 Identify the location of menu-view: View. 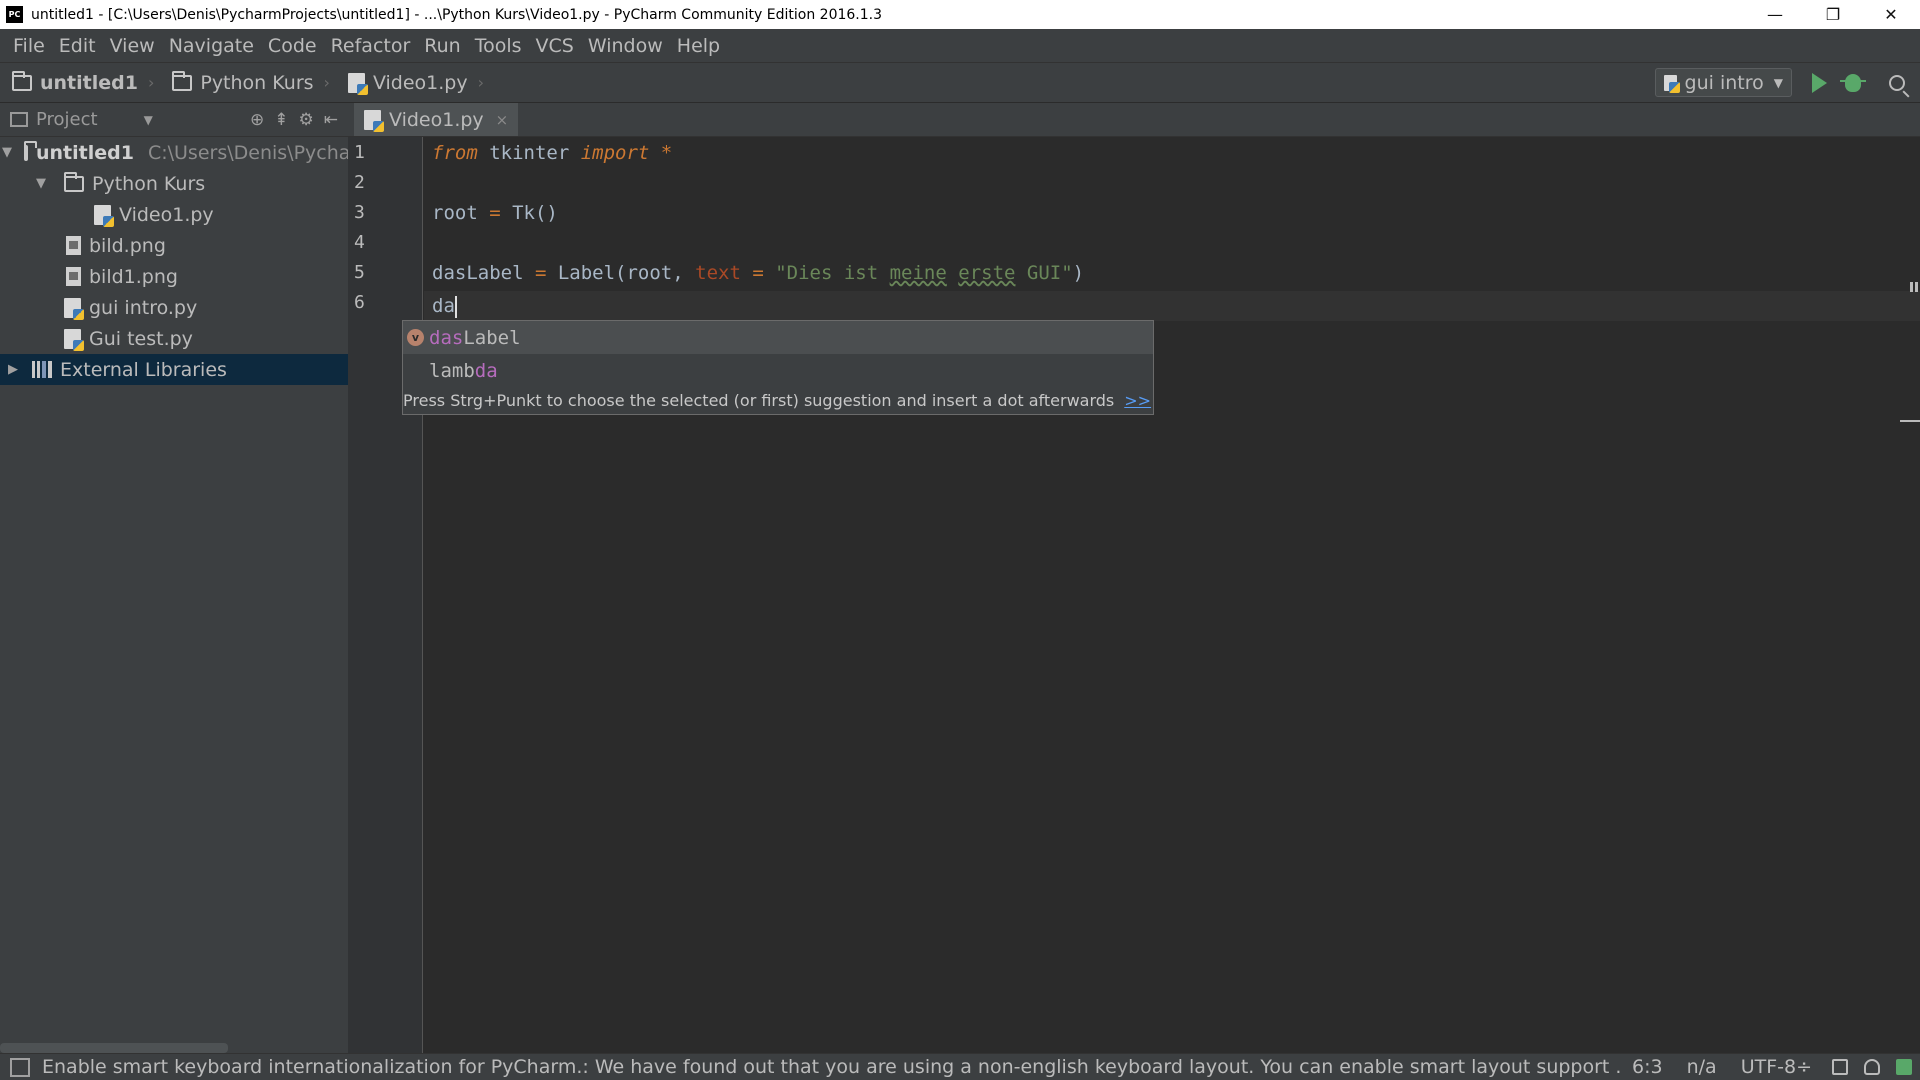
(132, 46).